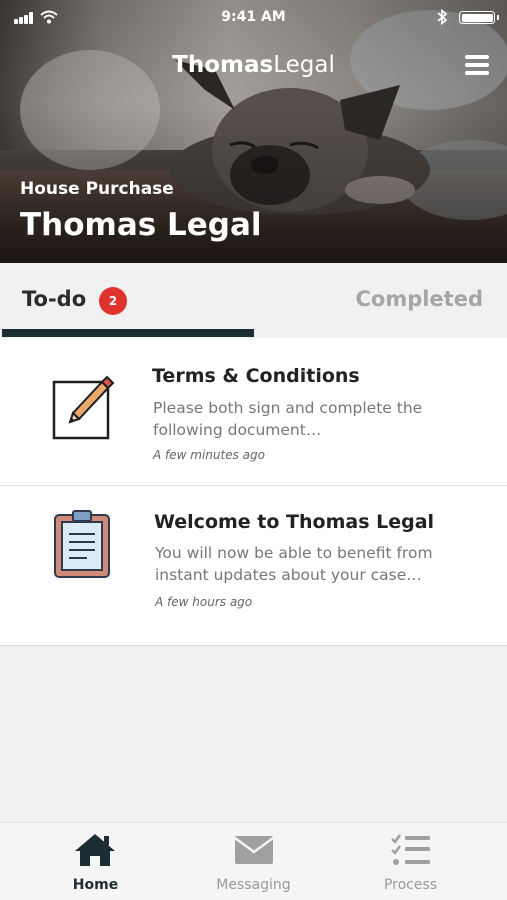  I want to click on nav-home: Home, so click(95, 861).